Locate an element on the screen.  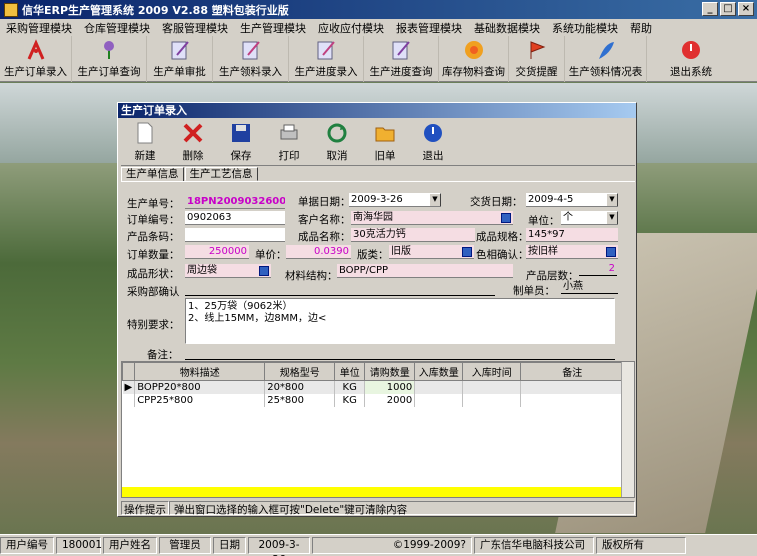
menu-purchase: 采购管理模块 is located at coordinates (39, 28).